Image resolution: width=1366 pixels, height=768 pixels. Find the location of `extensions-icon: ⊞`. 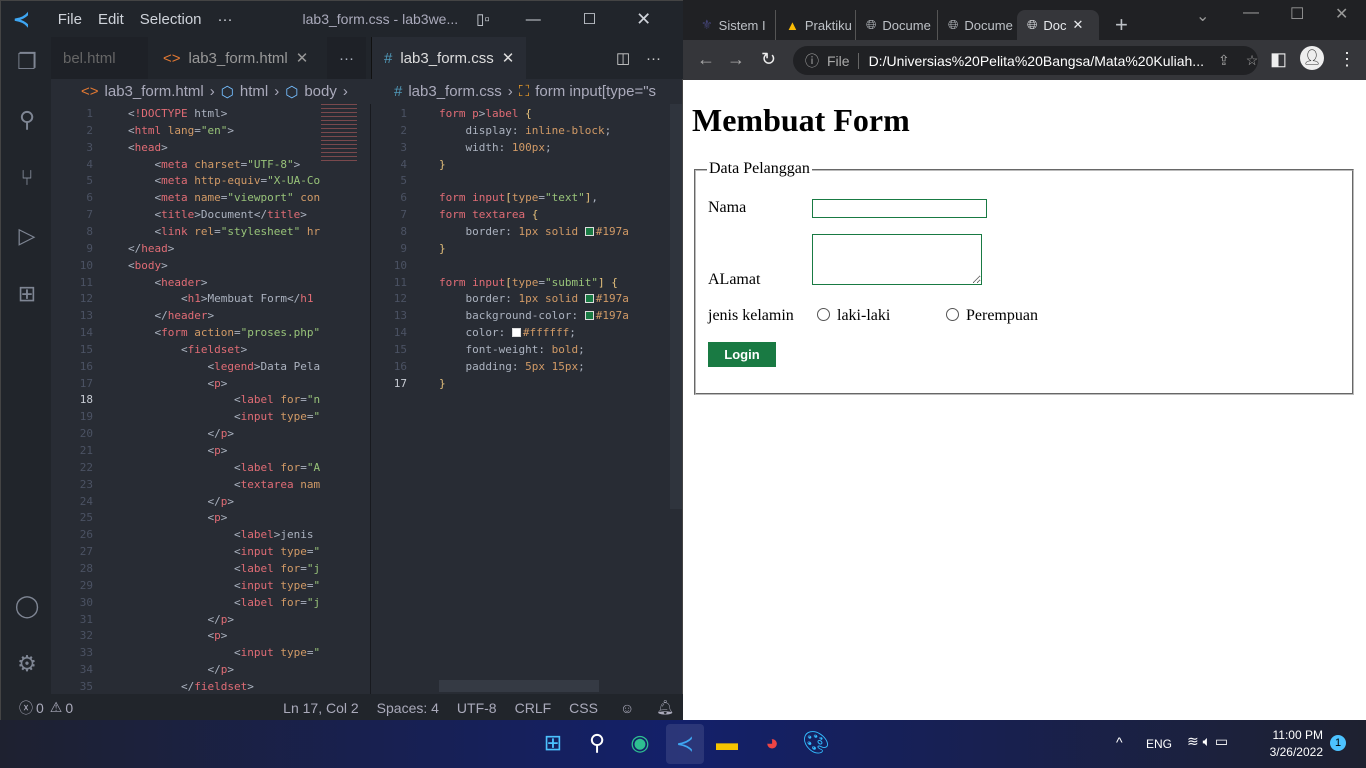

extensions-icon: ⊞ is located at coordinates (27, 294).